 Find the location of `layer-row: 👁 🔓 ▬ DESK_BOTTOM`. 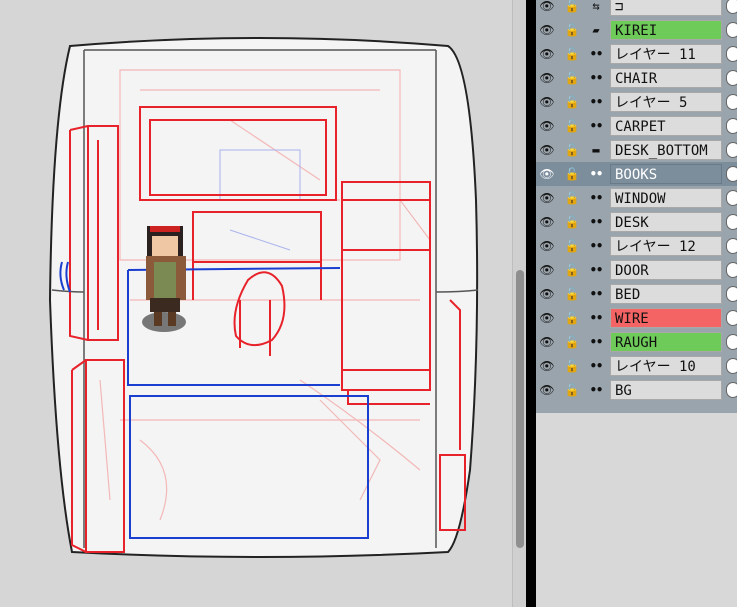

layer-row: 👁 🔓 ▬ DESK_BOTTOM is located at coordinates (636, 150).